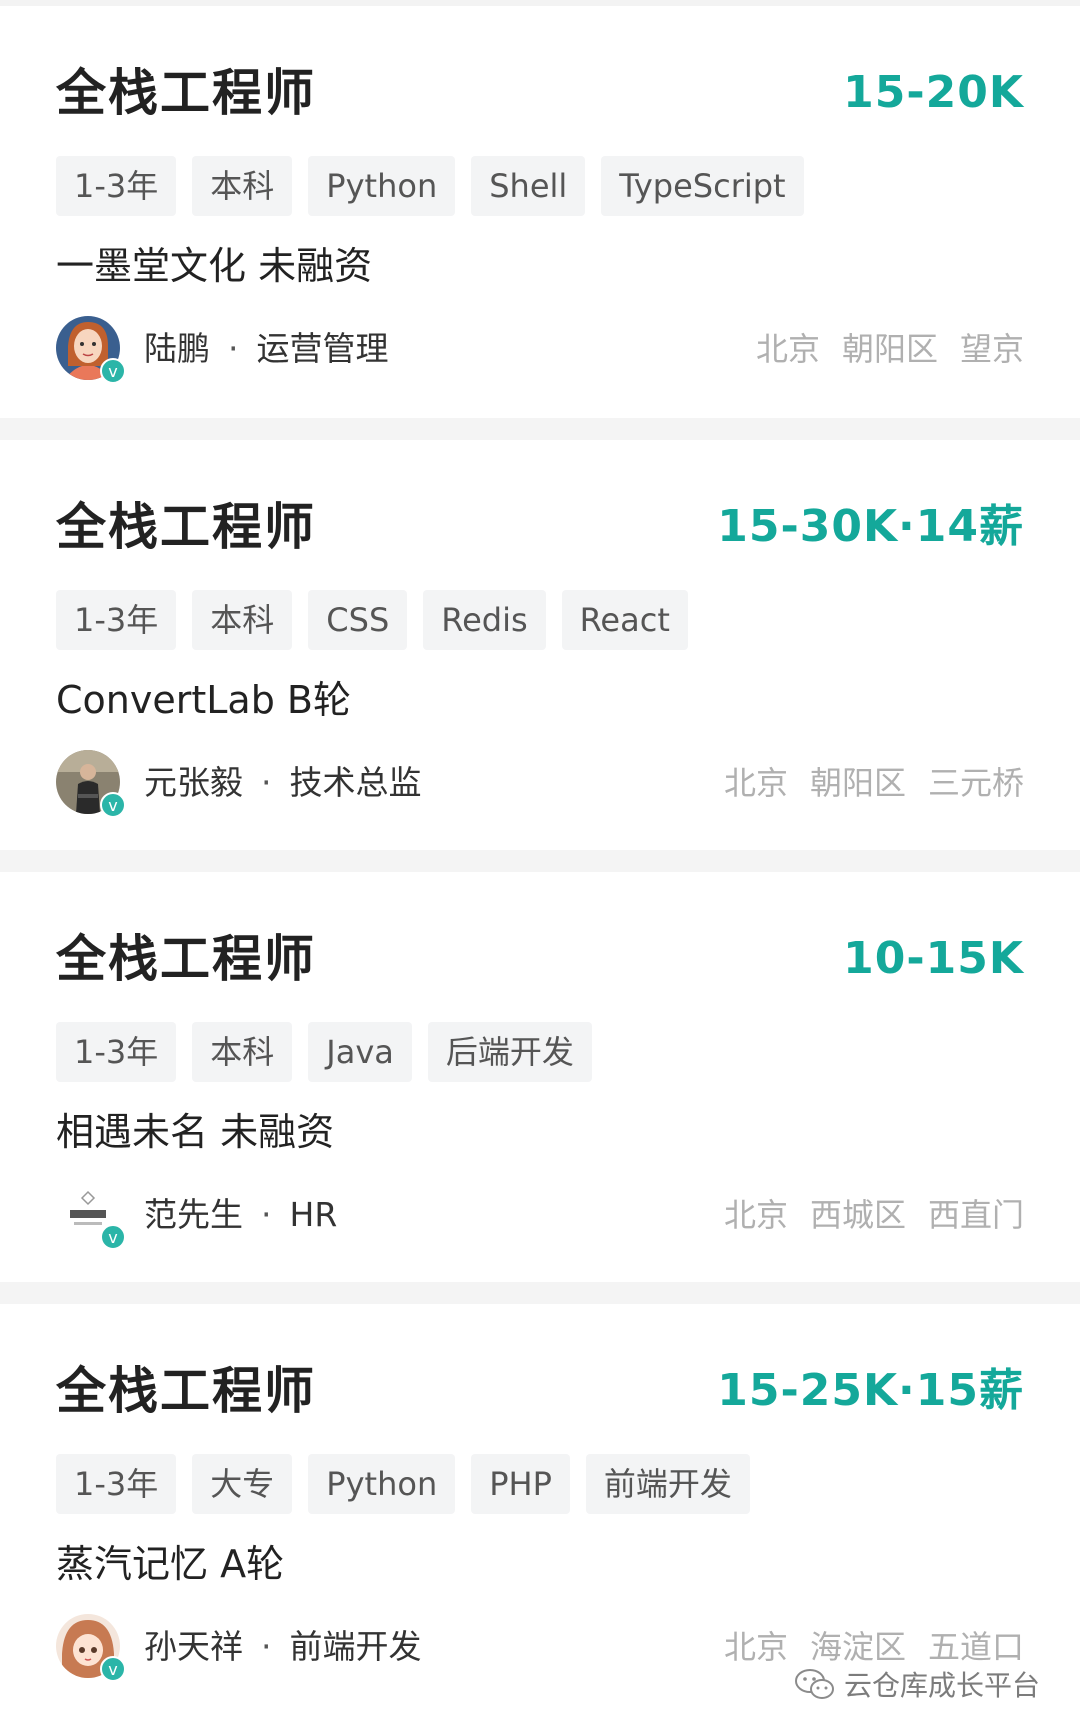 The width and height of the screenshot is (1080, 1714). Describe the element at coordinates (975, 783) in the screenshot. I see `location-area: 三元桥` at that location.